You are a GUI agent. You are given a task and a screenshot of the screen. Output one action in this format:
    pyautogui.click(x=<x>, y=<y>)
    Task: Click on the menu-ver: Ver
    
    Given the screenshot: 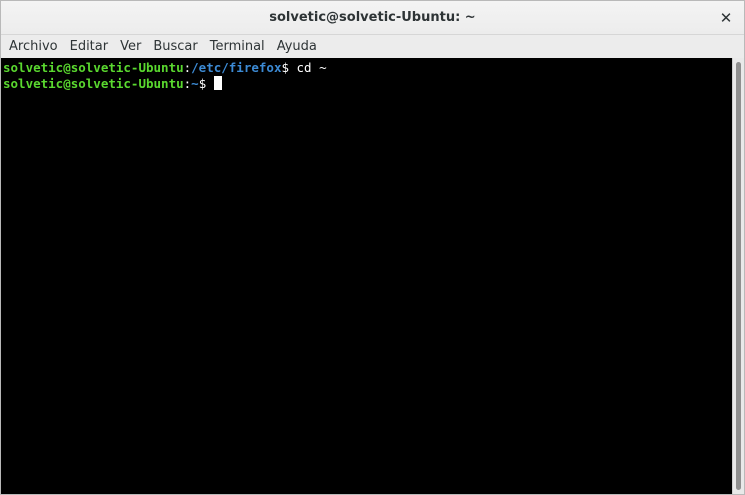 What is the action you would take?
    pyautogui.click(x=130, y=46)
    